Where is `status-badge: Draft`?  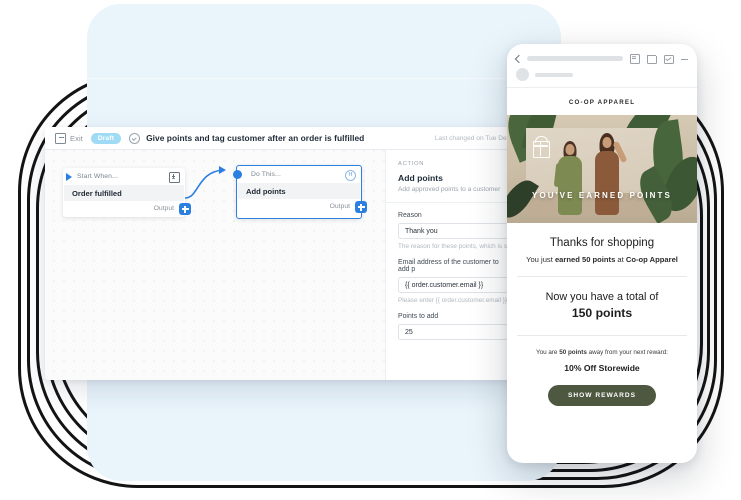 status-badge: Draft is located at coordinates (106, 138).